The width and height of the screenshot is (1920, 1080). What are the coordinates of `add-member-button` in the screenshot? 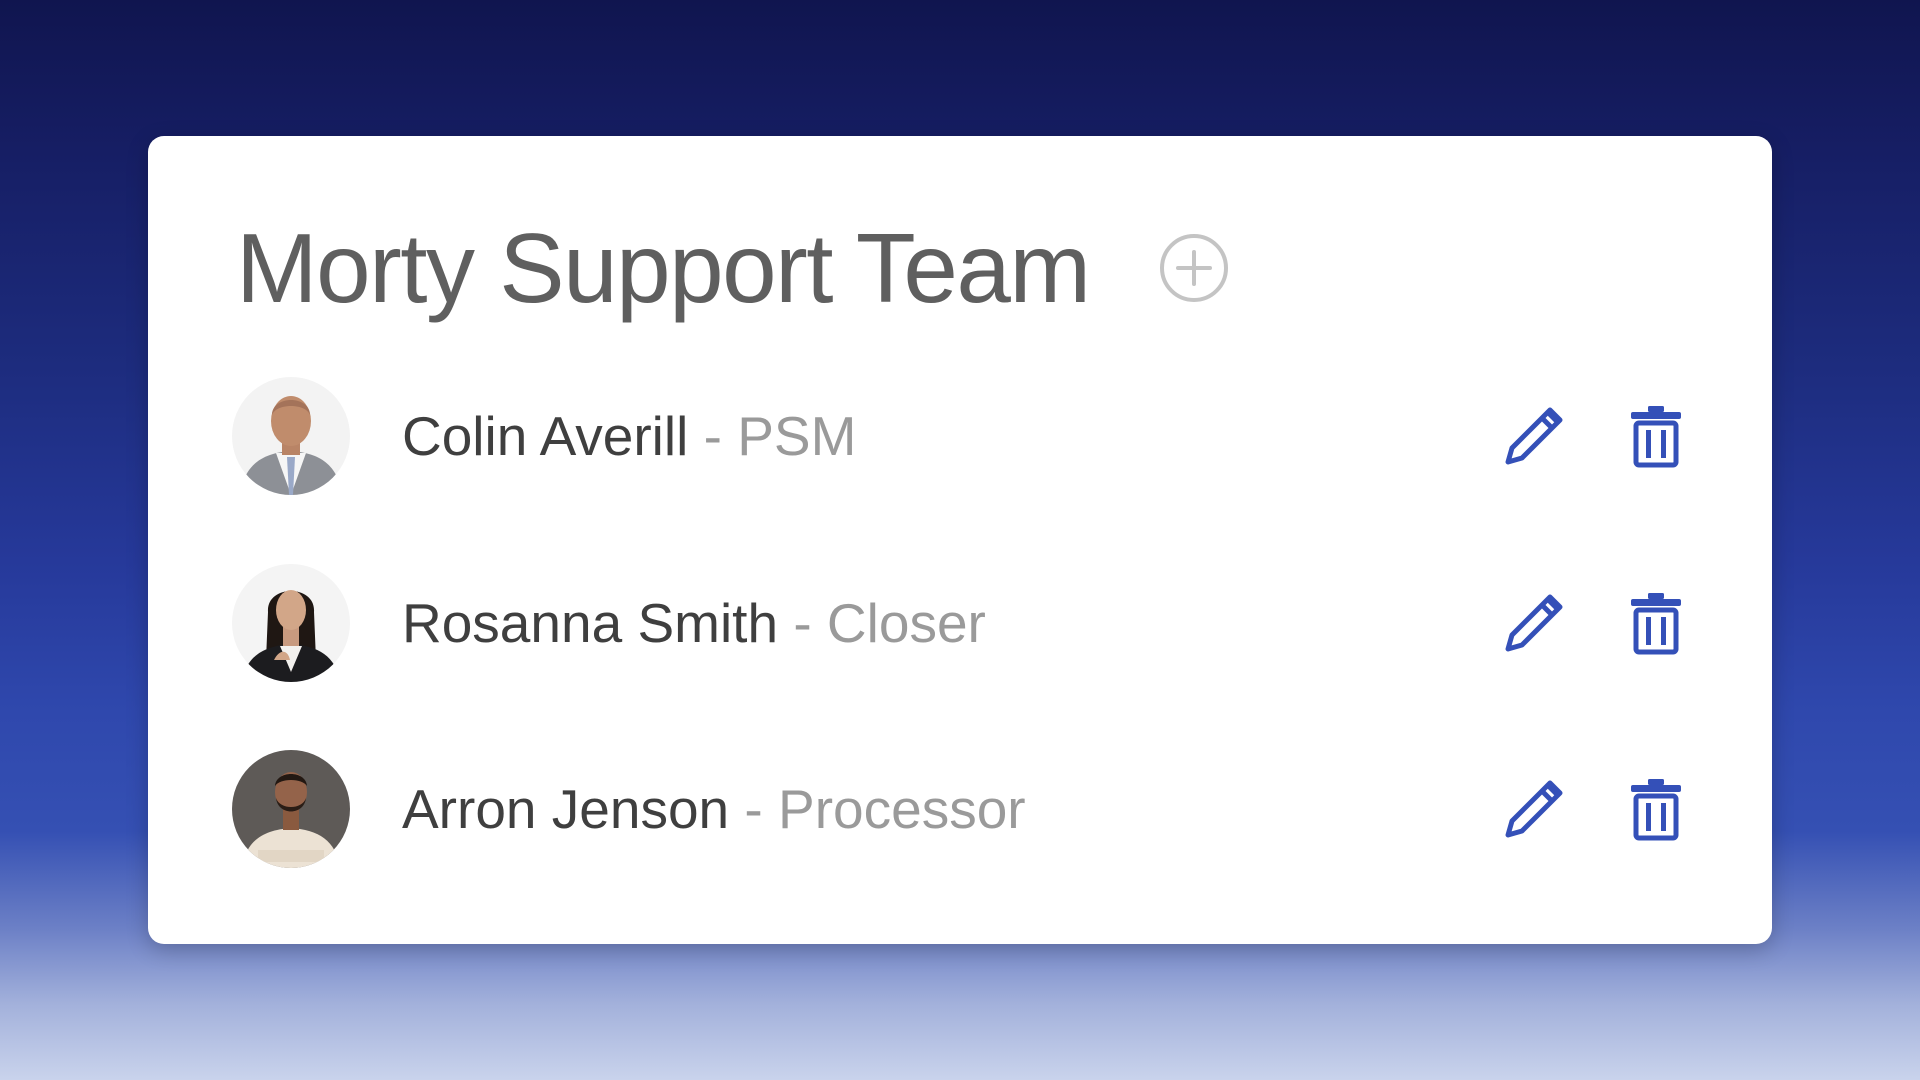 It's located at (1194, 268).